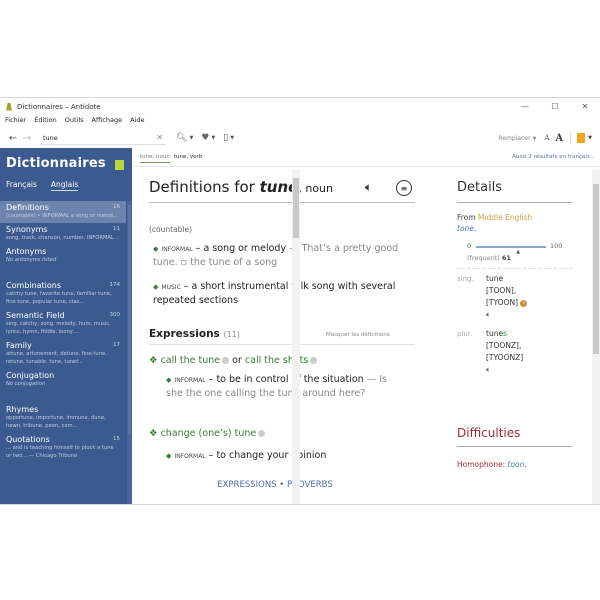 The image size is (600, 600). What do you see at coordinates (505, 357) in the screenshot?
I see `pronunciation: [TYOONZ]` at bounding box center [505, 357].